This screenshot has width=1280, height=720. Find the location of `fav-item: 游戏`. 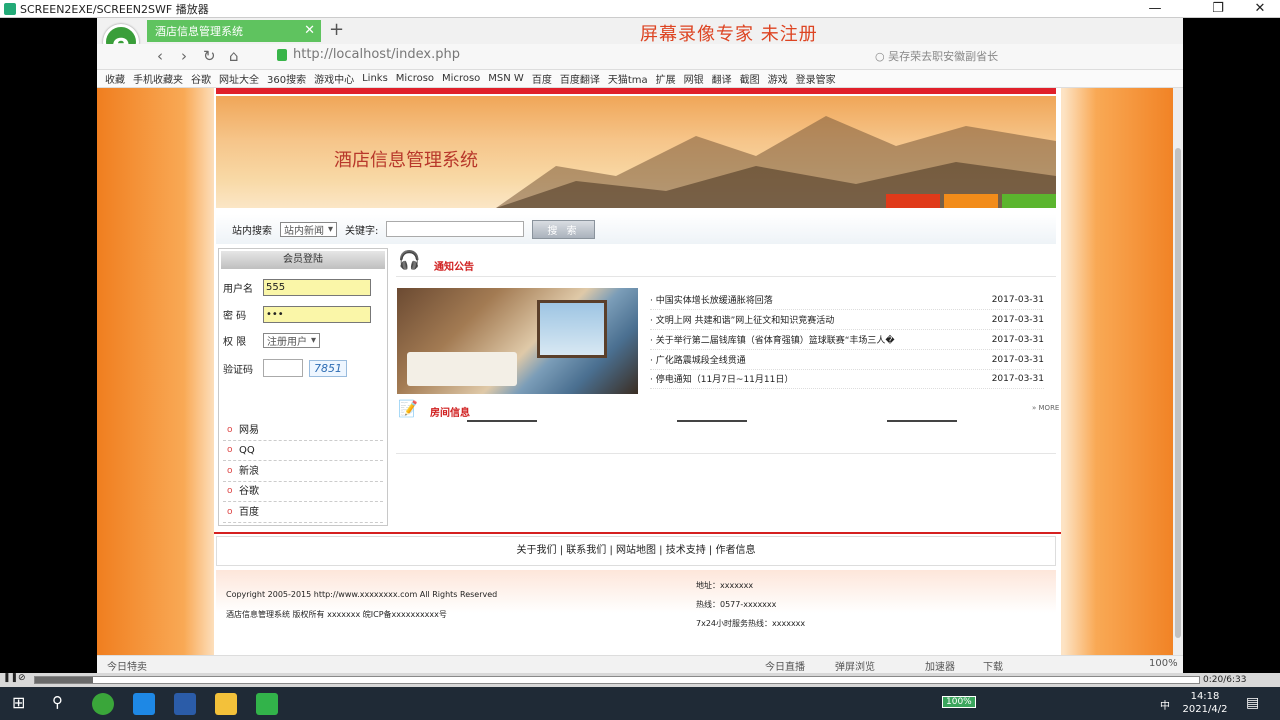

fav-item: 游戏 is located at coordinates (778, 78).